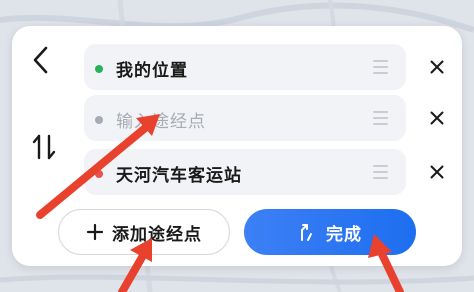  I want to click on route-arrow-icon, so click(306, 232).